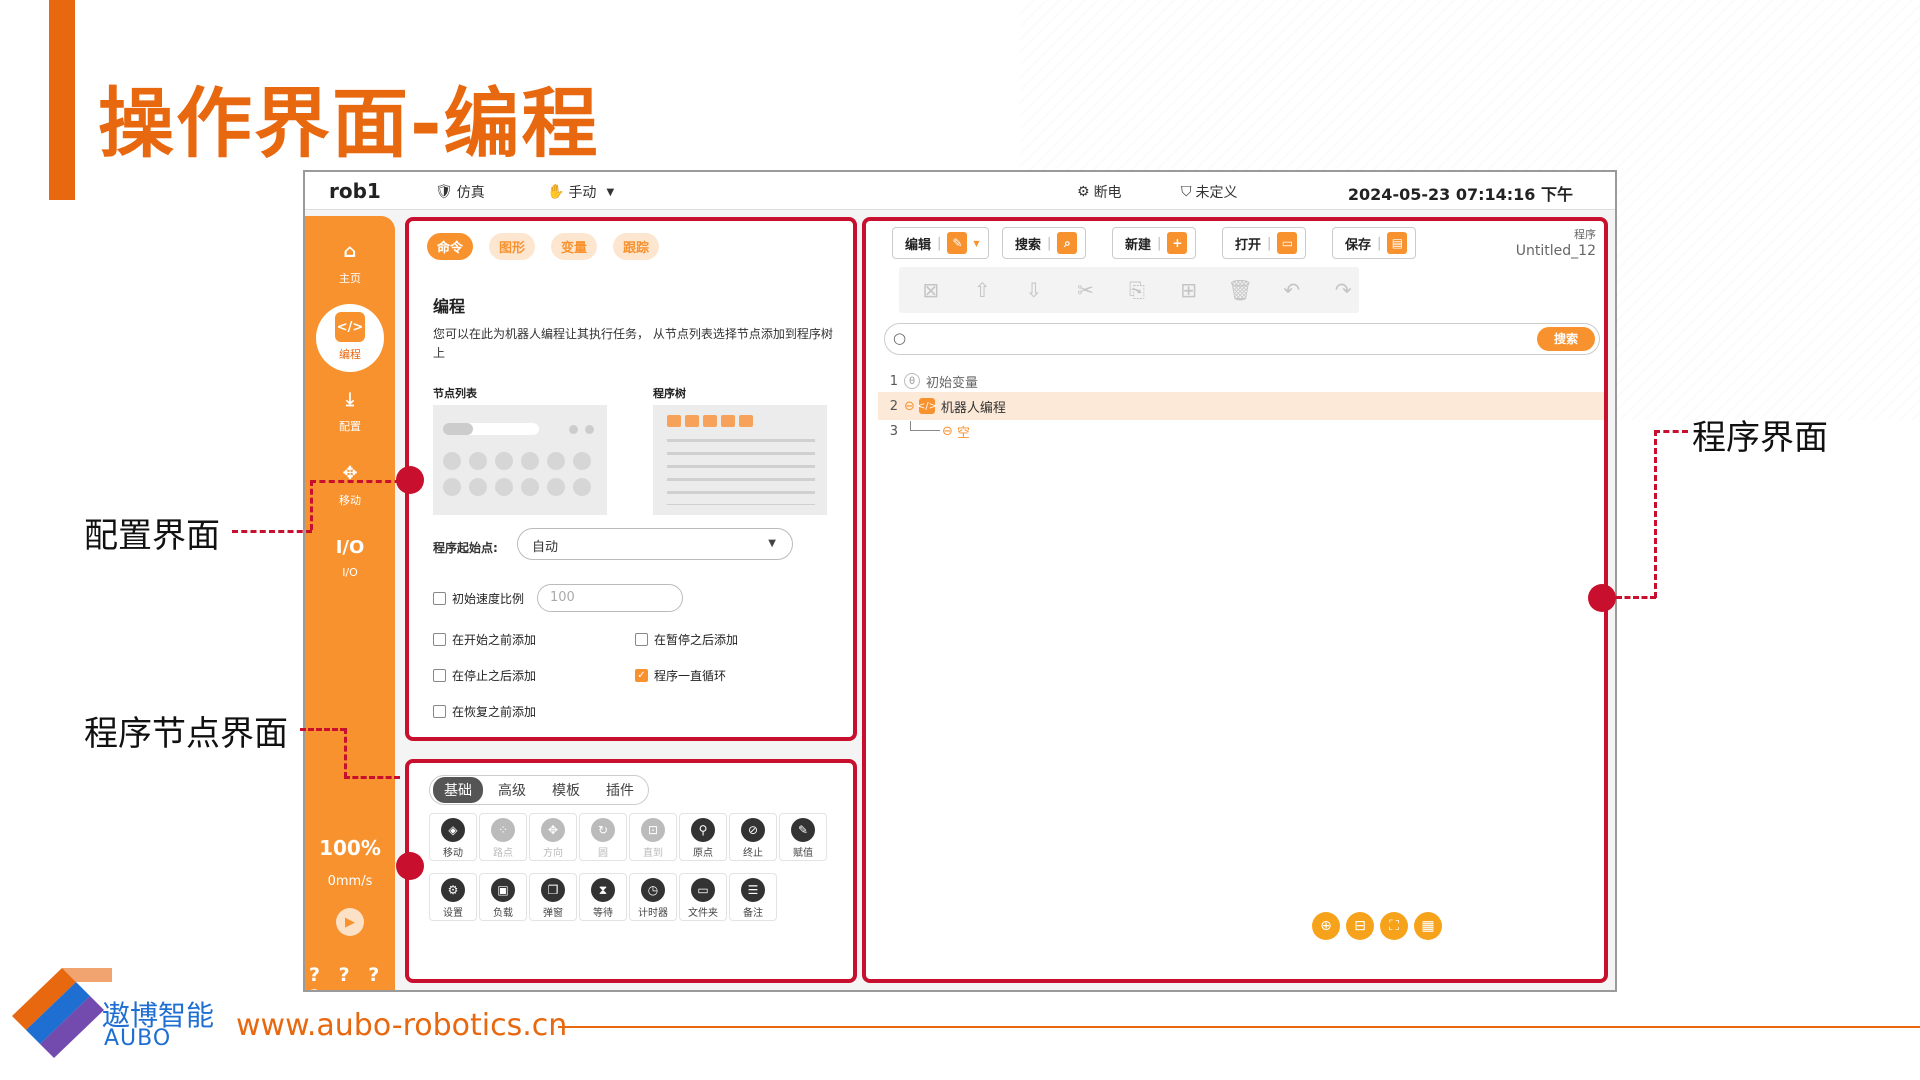 This screenshot has height=1080, width=1920. I want to click on view-code-button: ⊟, so click(1360, 926).